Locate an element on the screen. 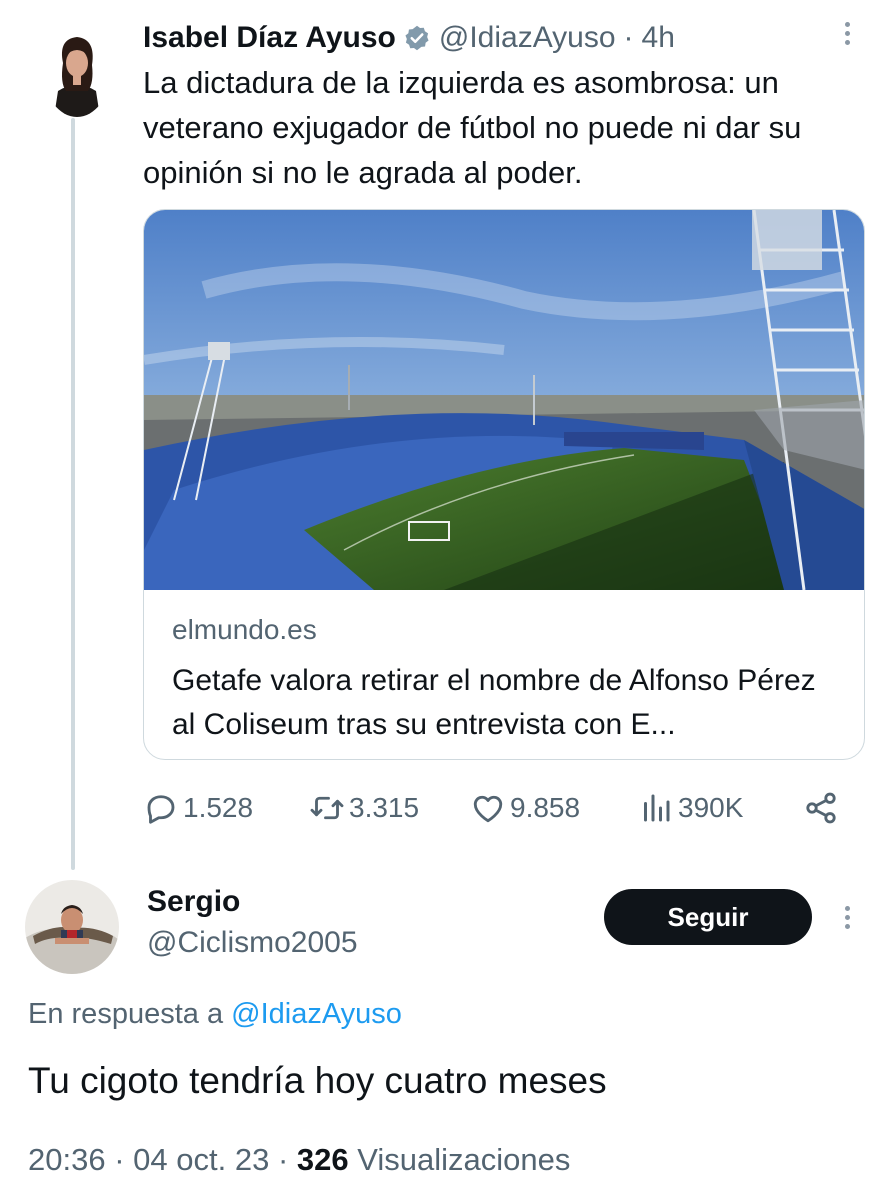  reply-time: 20:36 is located at coordinates (67, 1159).